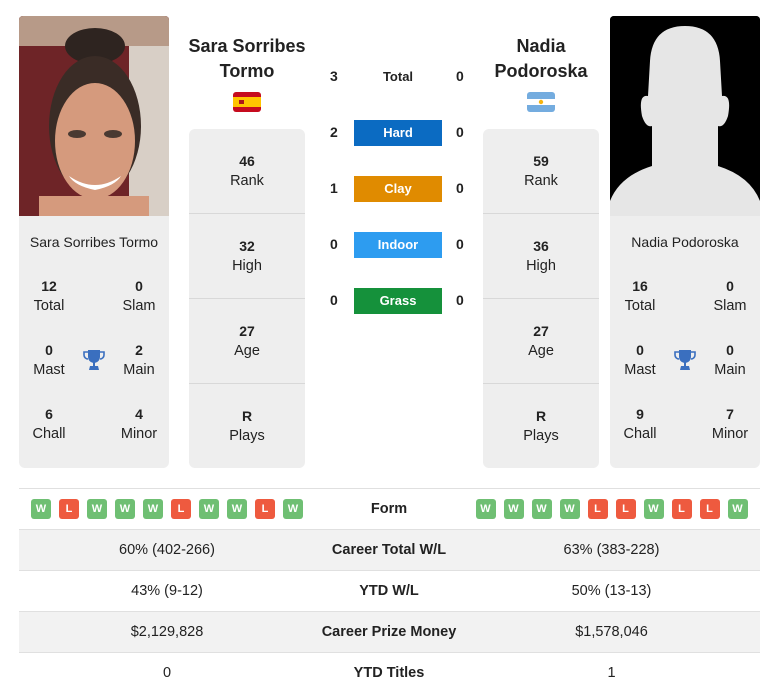 This screenshot has height=699, width=779. I want to click on player2-minor-titles: 7 Minor, so click(730, 424).